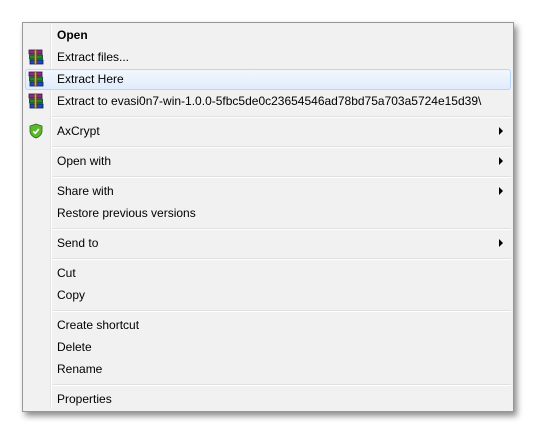 The height and width of the screenshot is (434, 536). Describe the element at coordinates (268, 191) in the screenshot. I see `menu-item-share-with: Share with` at that location.